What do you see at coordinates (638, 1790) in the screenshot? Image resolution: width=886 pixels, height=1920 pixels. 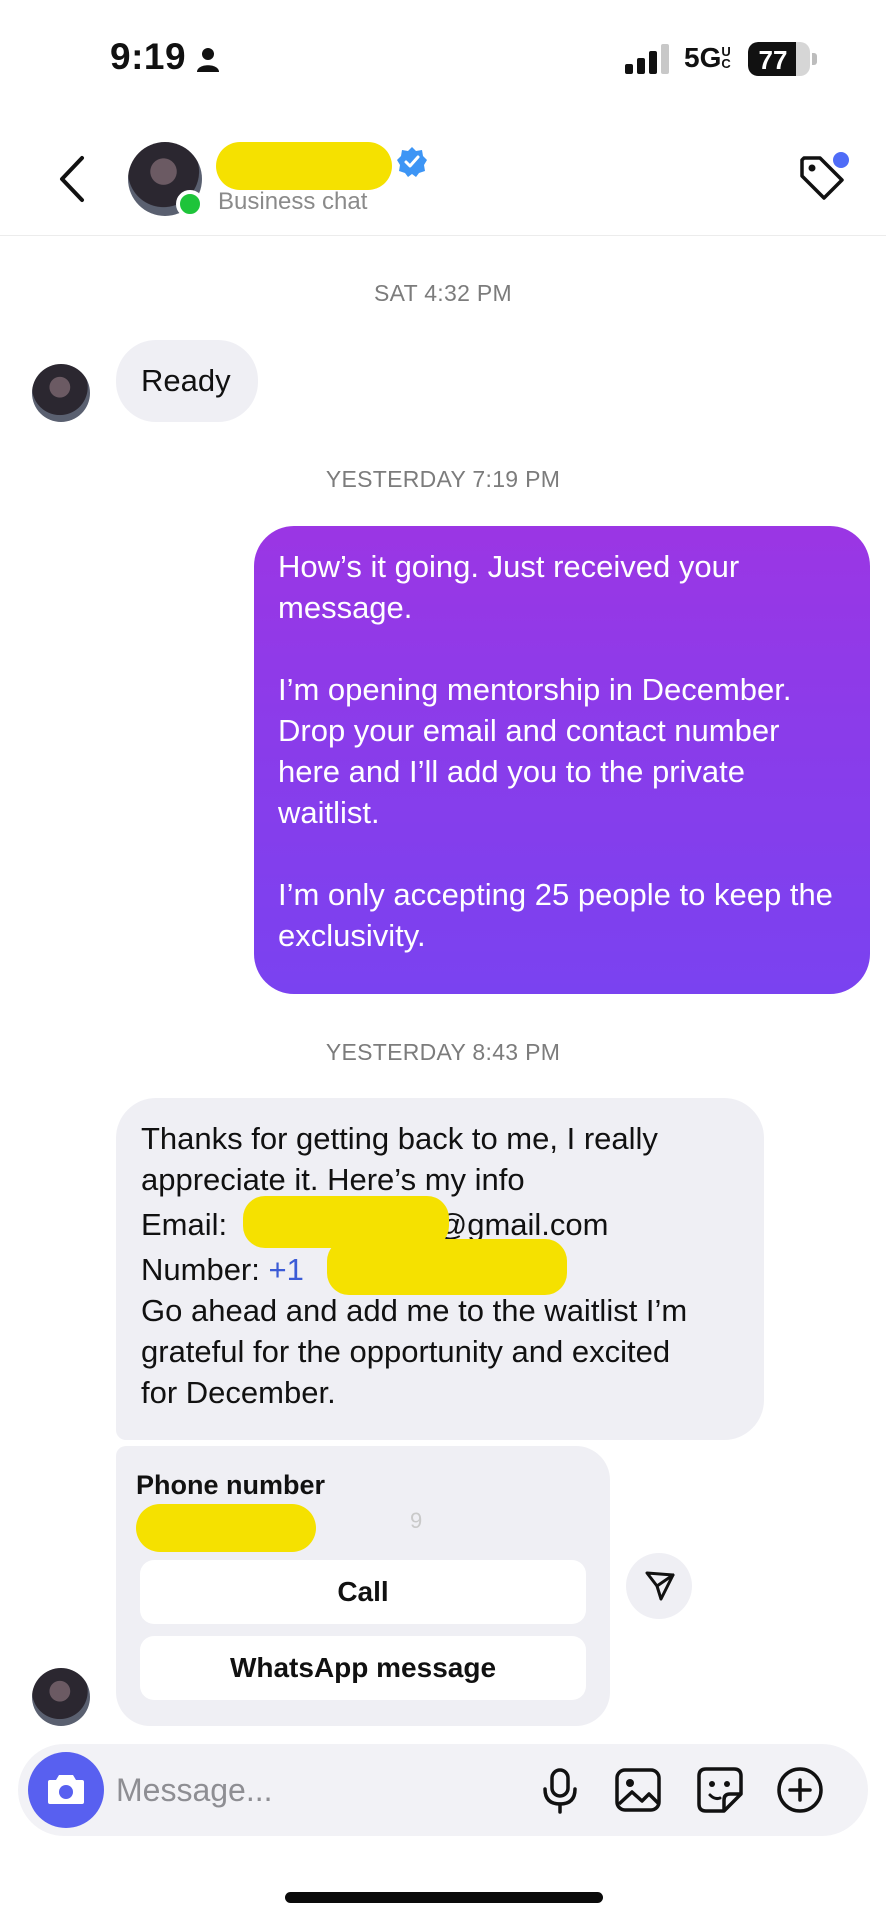 I see `image-icon` at bounding box center [638, 1790].